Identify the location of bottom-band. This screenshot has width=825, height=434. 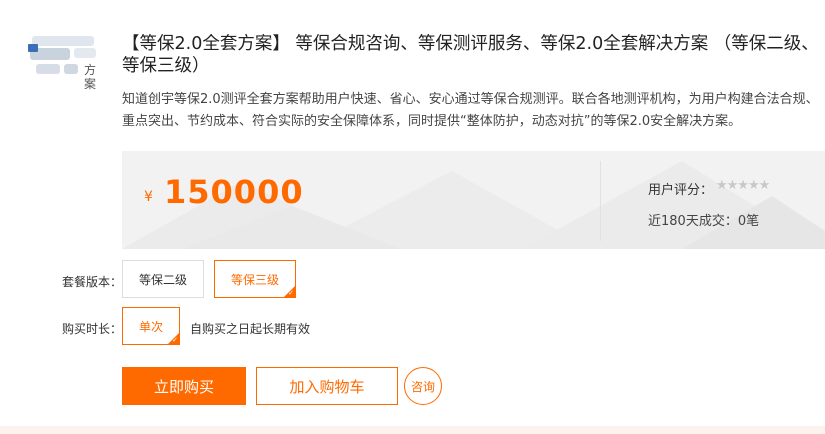
(412, 430).